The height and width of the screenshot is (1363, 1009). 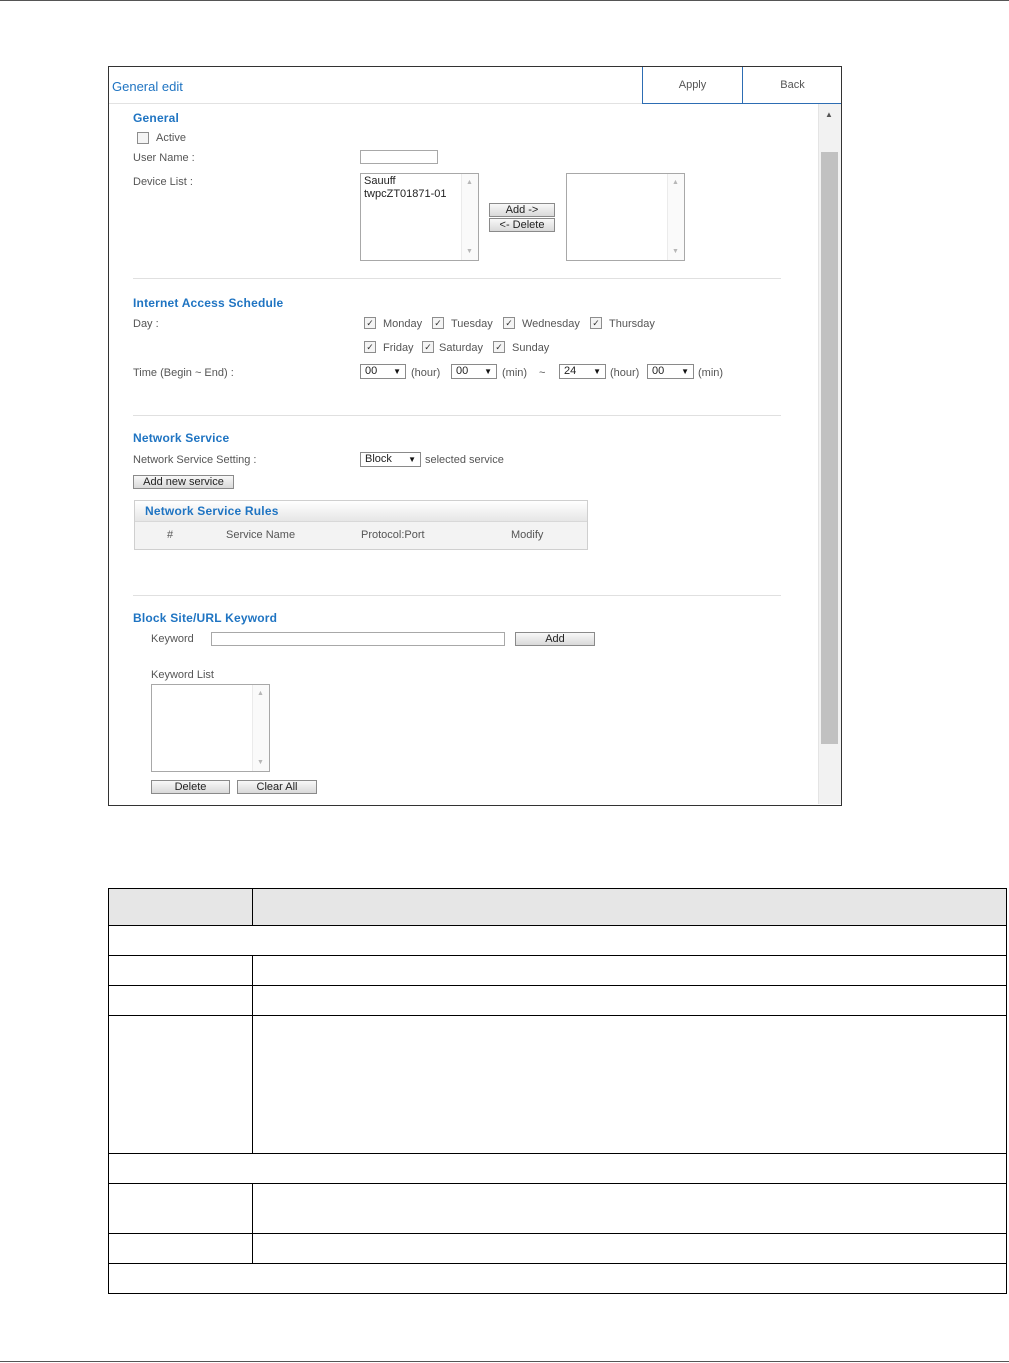 What do you see at coordinates (261, 535) in the screenshot?
I see `column-header-service-name: Service Name` at bounding box center [261, 535].